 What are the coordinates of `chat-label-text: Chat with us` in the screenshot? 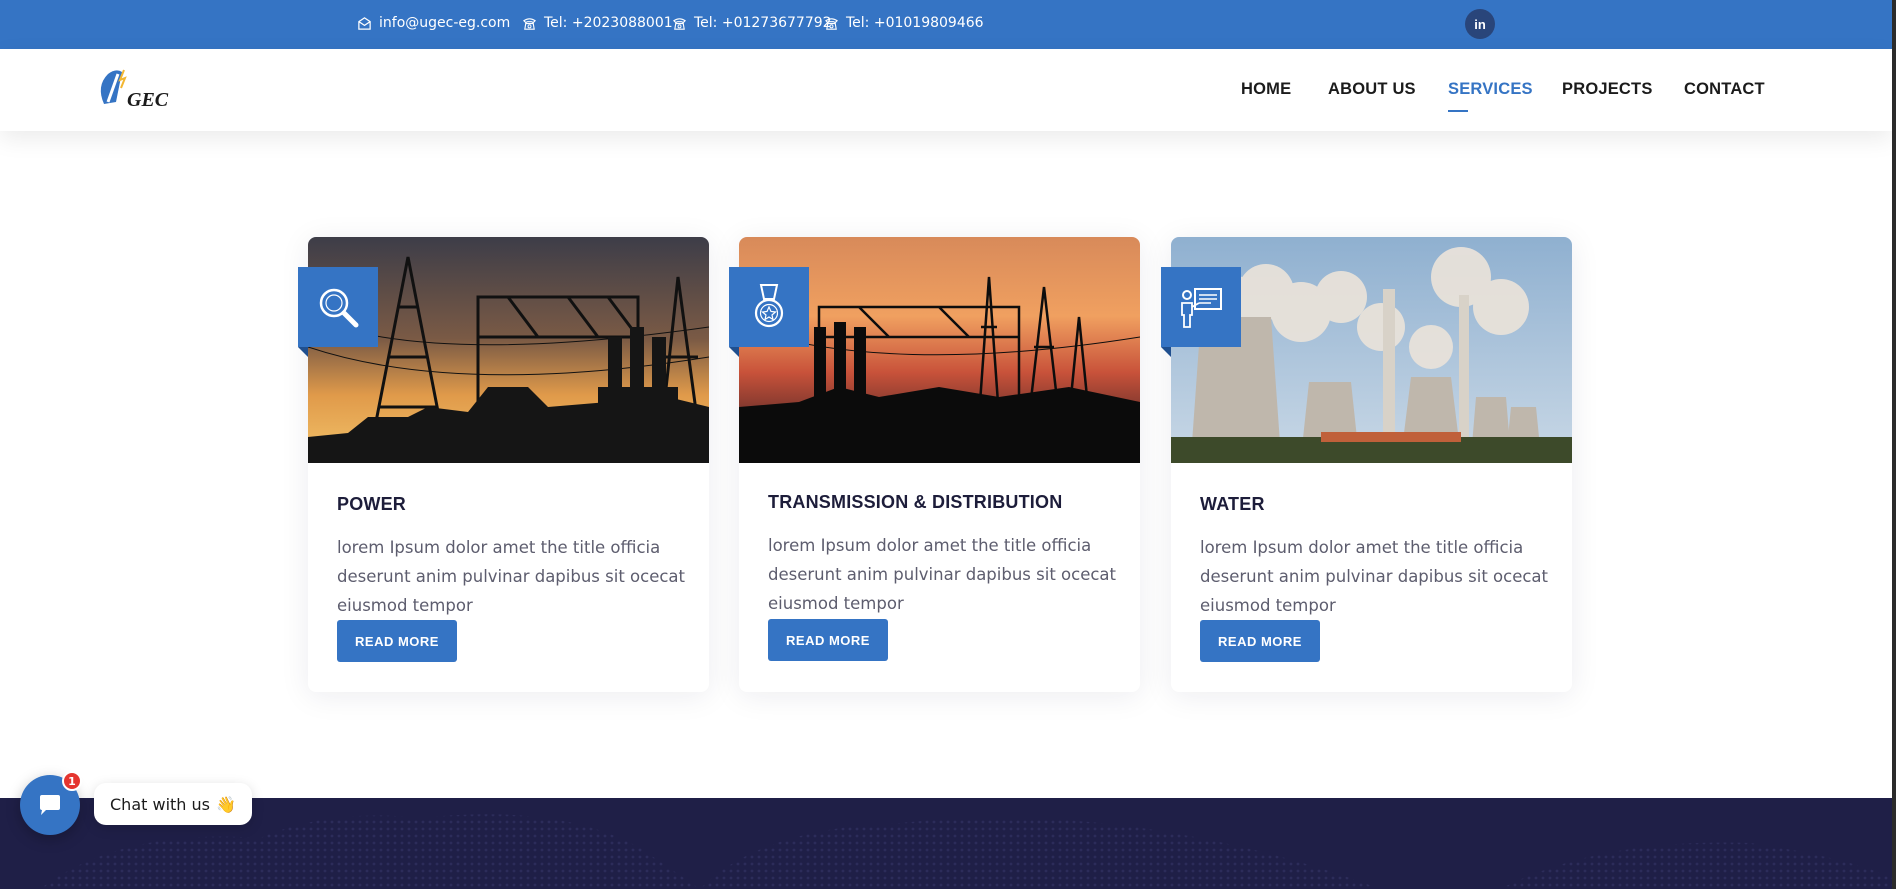 It's located at (160, 804).